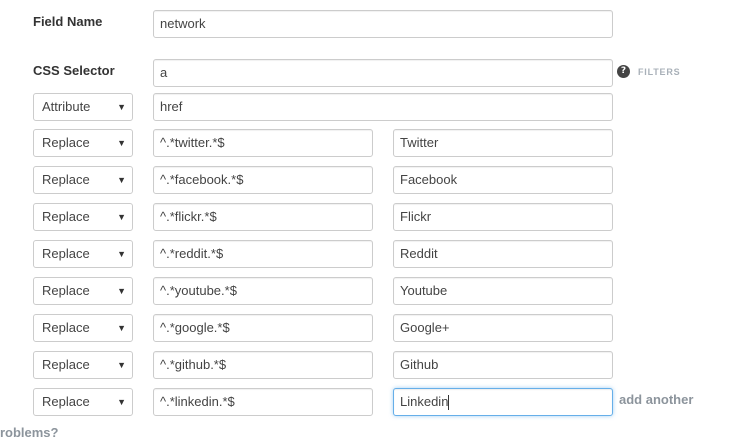 This screenshot has width=729, height=440. I want to click on problems-link: problems?, so click(29, 432).